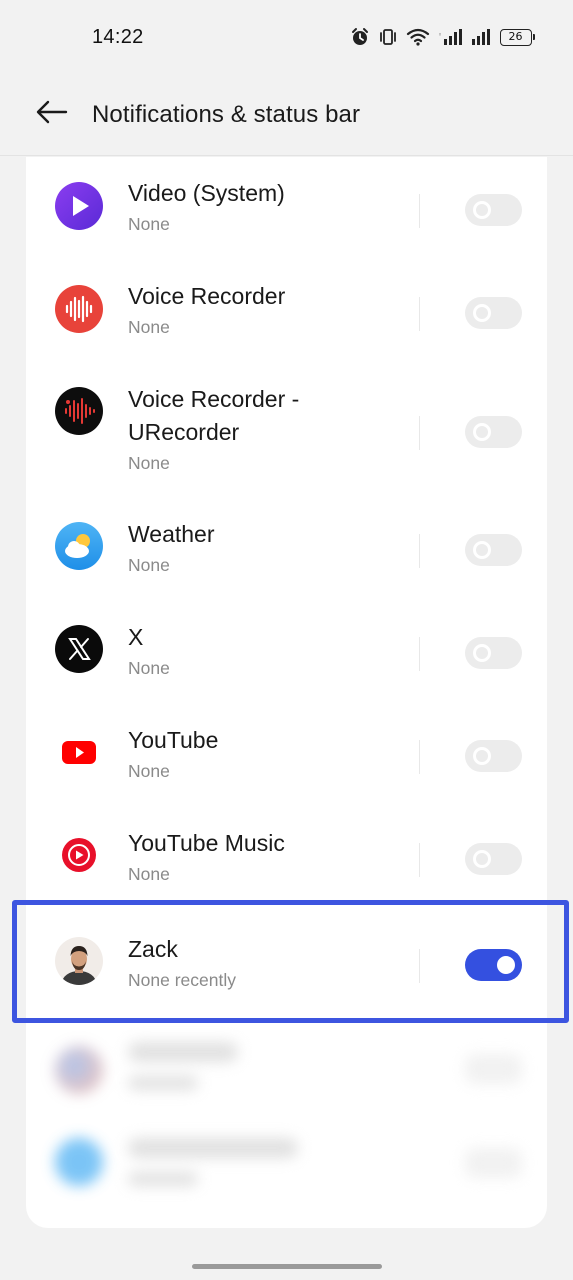  Describe the element at coordinates (214, 399) in the screenshot. I see `app-name-line-1: Voice Recorder -` at that location.